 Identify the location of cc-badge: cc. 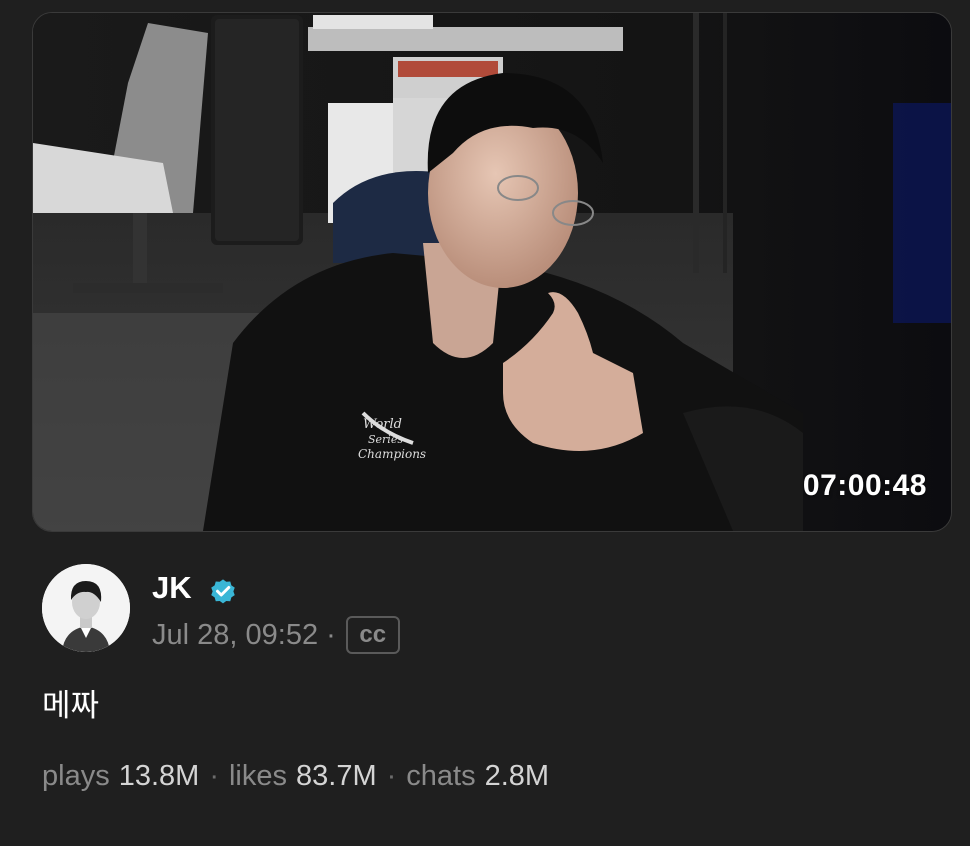
(372, 635).